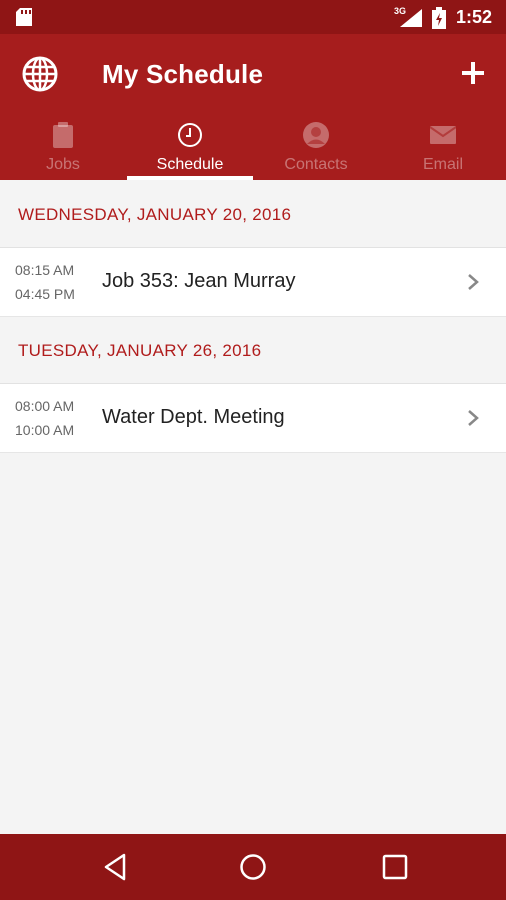 The width and height of the screenshot is (506, 900). What do you see at coordinates (63, 164) in the screenshot?
I see `tab-label: Jobs` at bounding box center [63, 164].